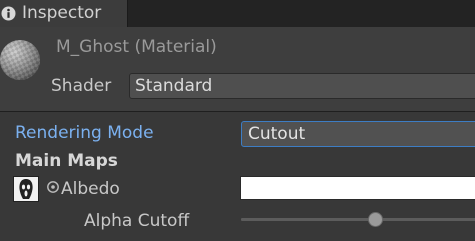 The width and height of the screenshot is (475, 241). What do you see at coordinates (8, 13) in the screenshot?
I see `info-icon` at bounding box center [8, 13].